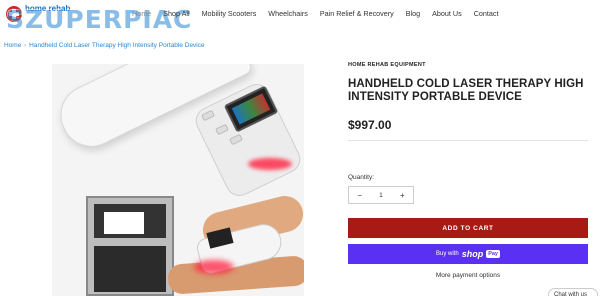  What do you see at coordinates (472, 254) in the screenshot?
I see `shop-logo-text: shop` at bounding box center [472, 254].